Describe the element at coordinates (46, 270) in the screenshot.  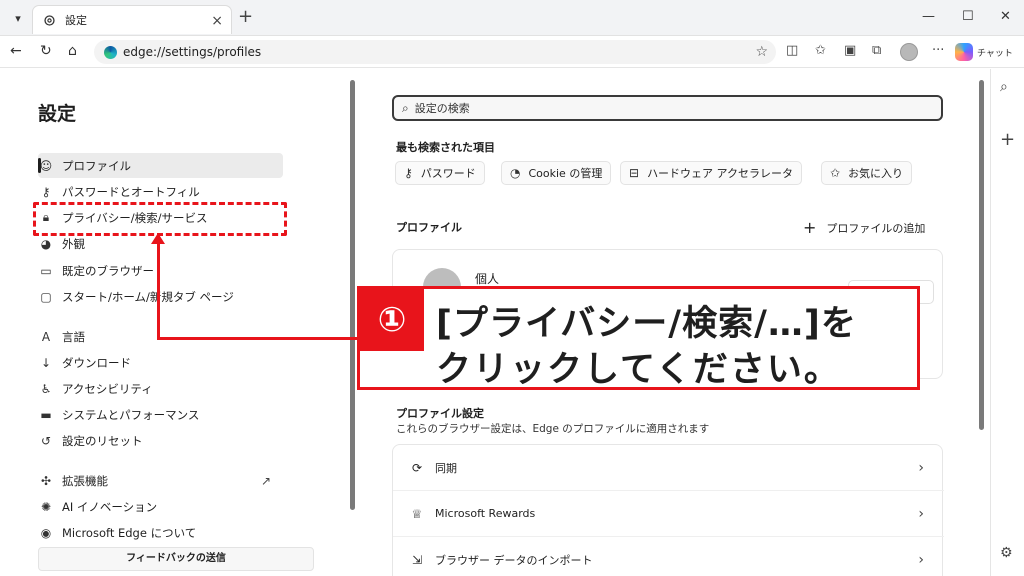
I see `browser-icon: ▭` at that location.